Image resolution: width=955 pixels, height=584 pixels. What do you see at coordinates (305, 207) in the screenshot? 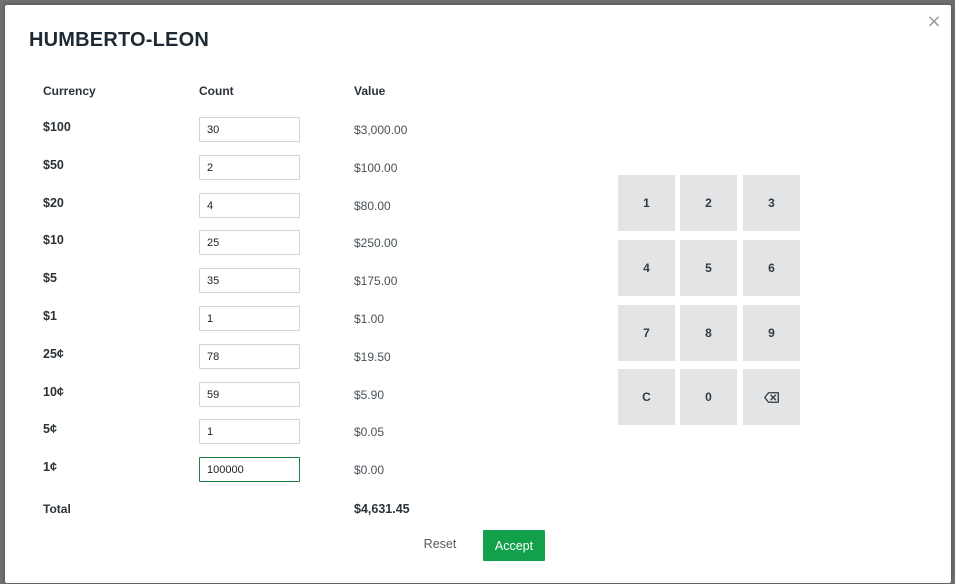
I see `table-row: $20 $80.00` at bounding box center [305, 207].